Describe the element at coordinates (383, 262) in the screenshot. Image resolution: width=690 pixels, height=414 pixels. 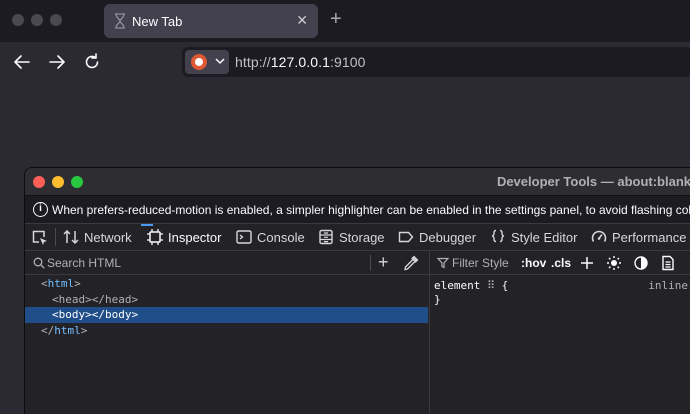
I see `add-node-button: +` at that location.